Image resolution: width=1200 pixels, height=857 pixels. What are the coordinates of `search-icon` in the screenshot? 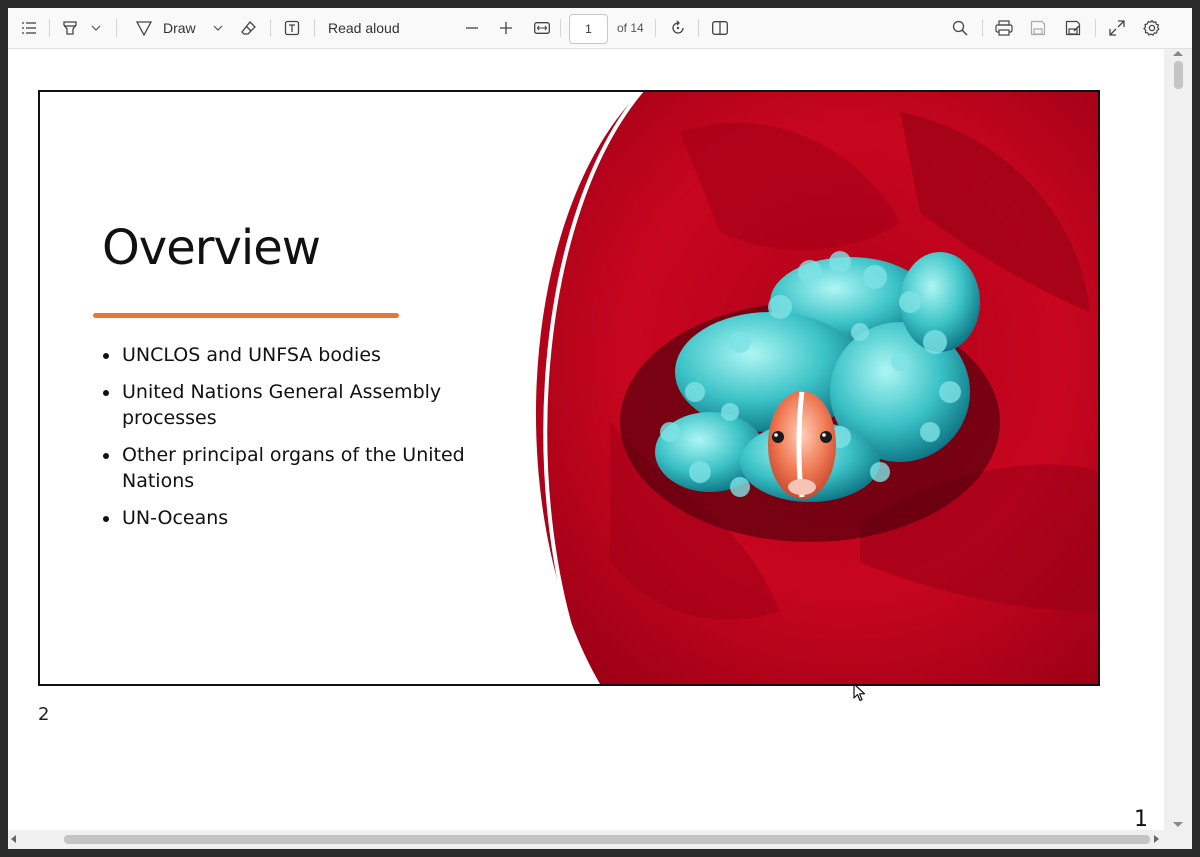 It's located at (960, 28).